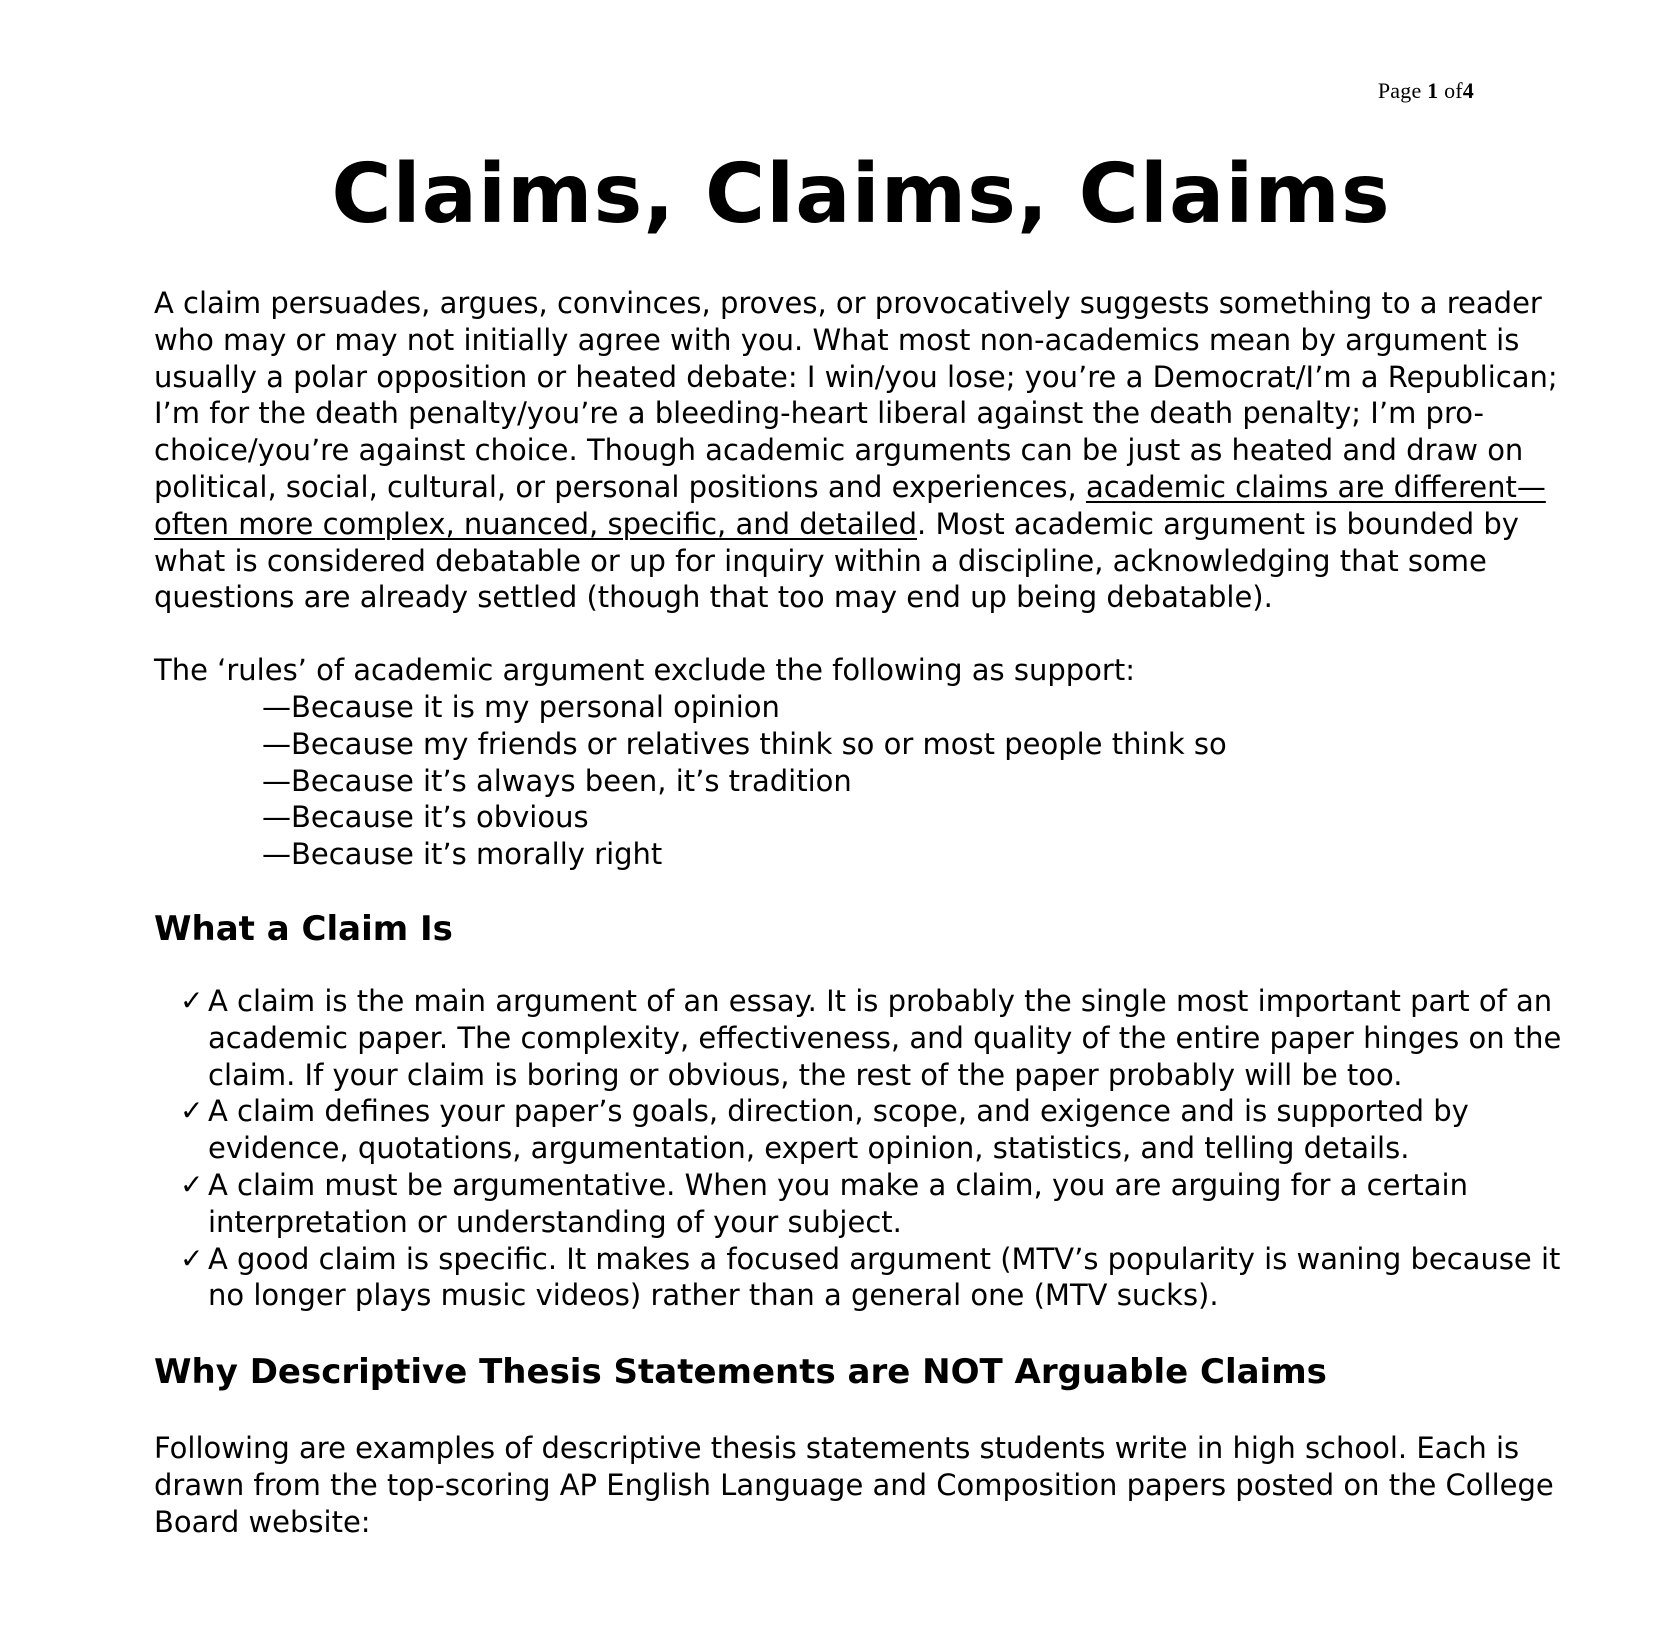 The height and width of the screenshot is (1649, 1661). Describe the element at coordinates (1453, 90) in the screenshot. I see `page-of: of` at that location.